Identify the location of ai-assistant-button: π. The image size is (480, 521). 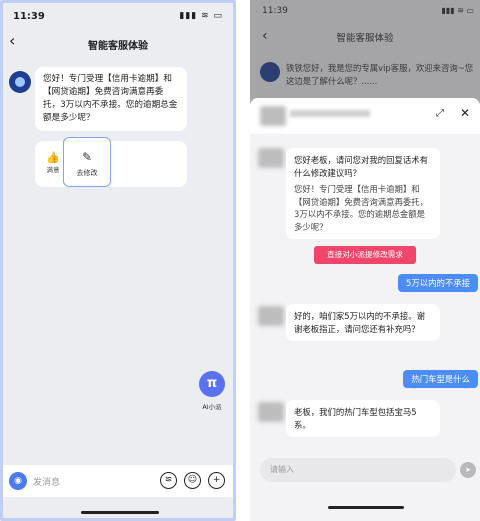
(212, 384).